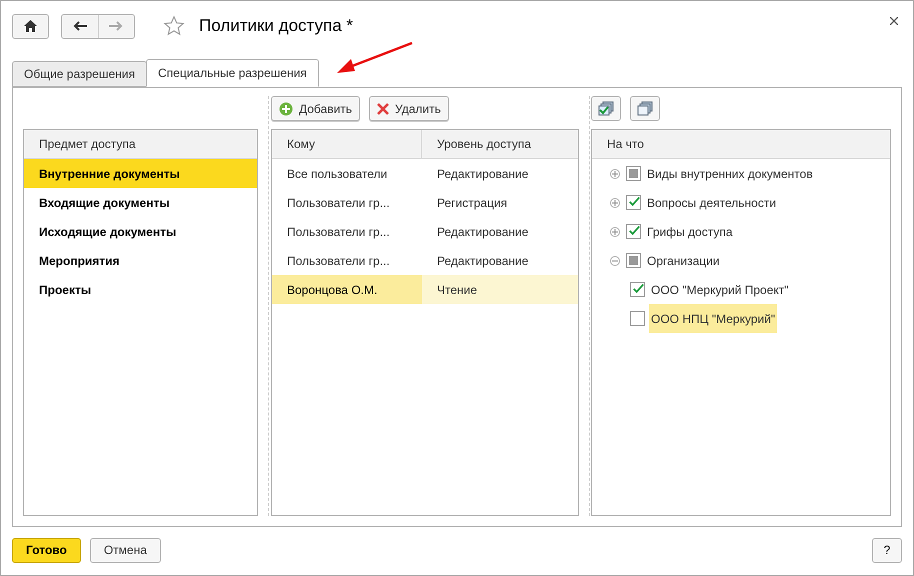 The height and width of the screenshot is (576, 914). Describe the element at coordinates (425, 289) in the screenshot. I see `table-row: Воронцова О.М. Чтение` at that location.